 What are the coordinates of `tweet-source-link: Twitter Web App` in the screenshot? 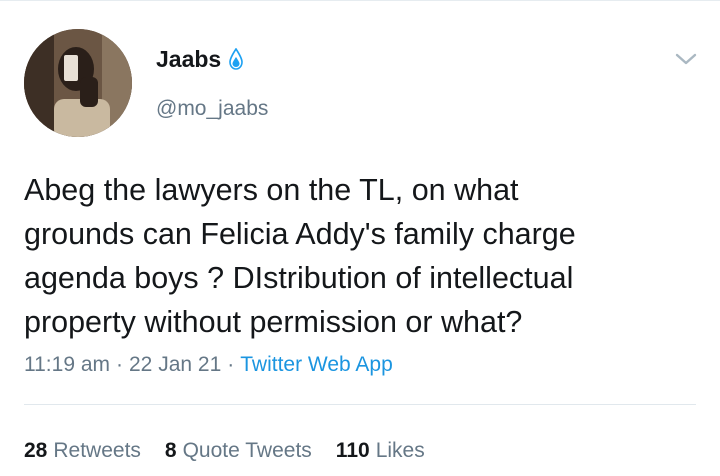 It's located at (316, 364).